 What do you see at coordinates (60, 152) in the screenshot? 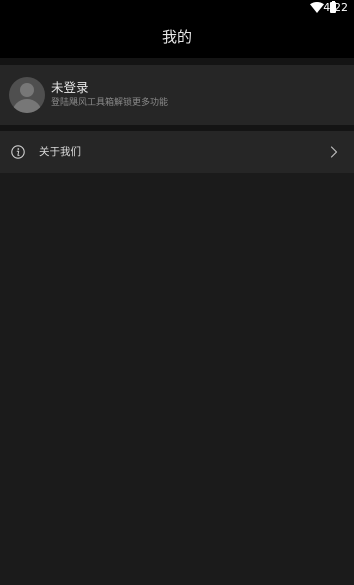
I see `menu-item-label: 关于我们` at bounding box center [60, 152].